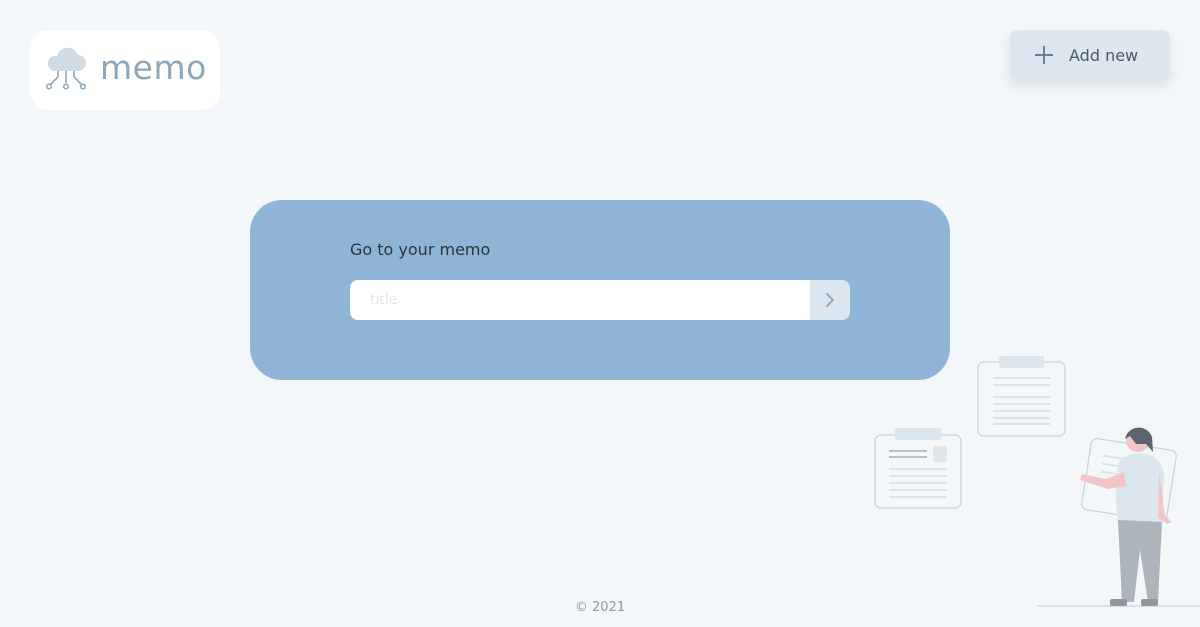 The height and width of the screenshot is (627, 1200). I want to click on chevron-right-icon, so click(830, 300).